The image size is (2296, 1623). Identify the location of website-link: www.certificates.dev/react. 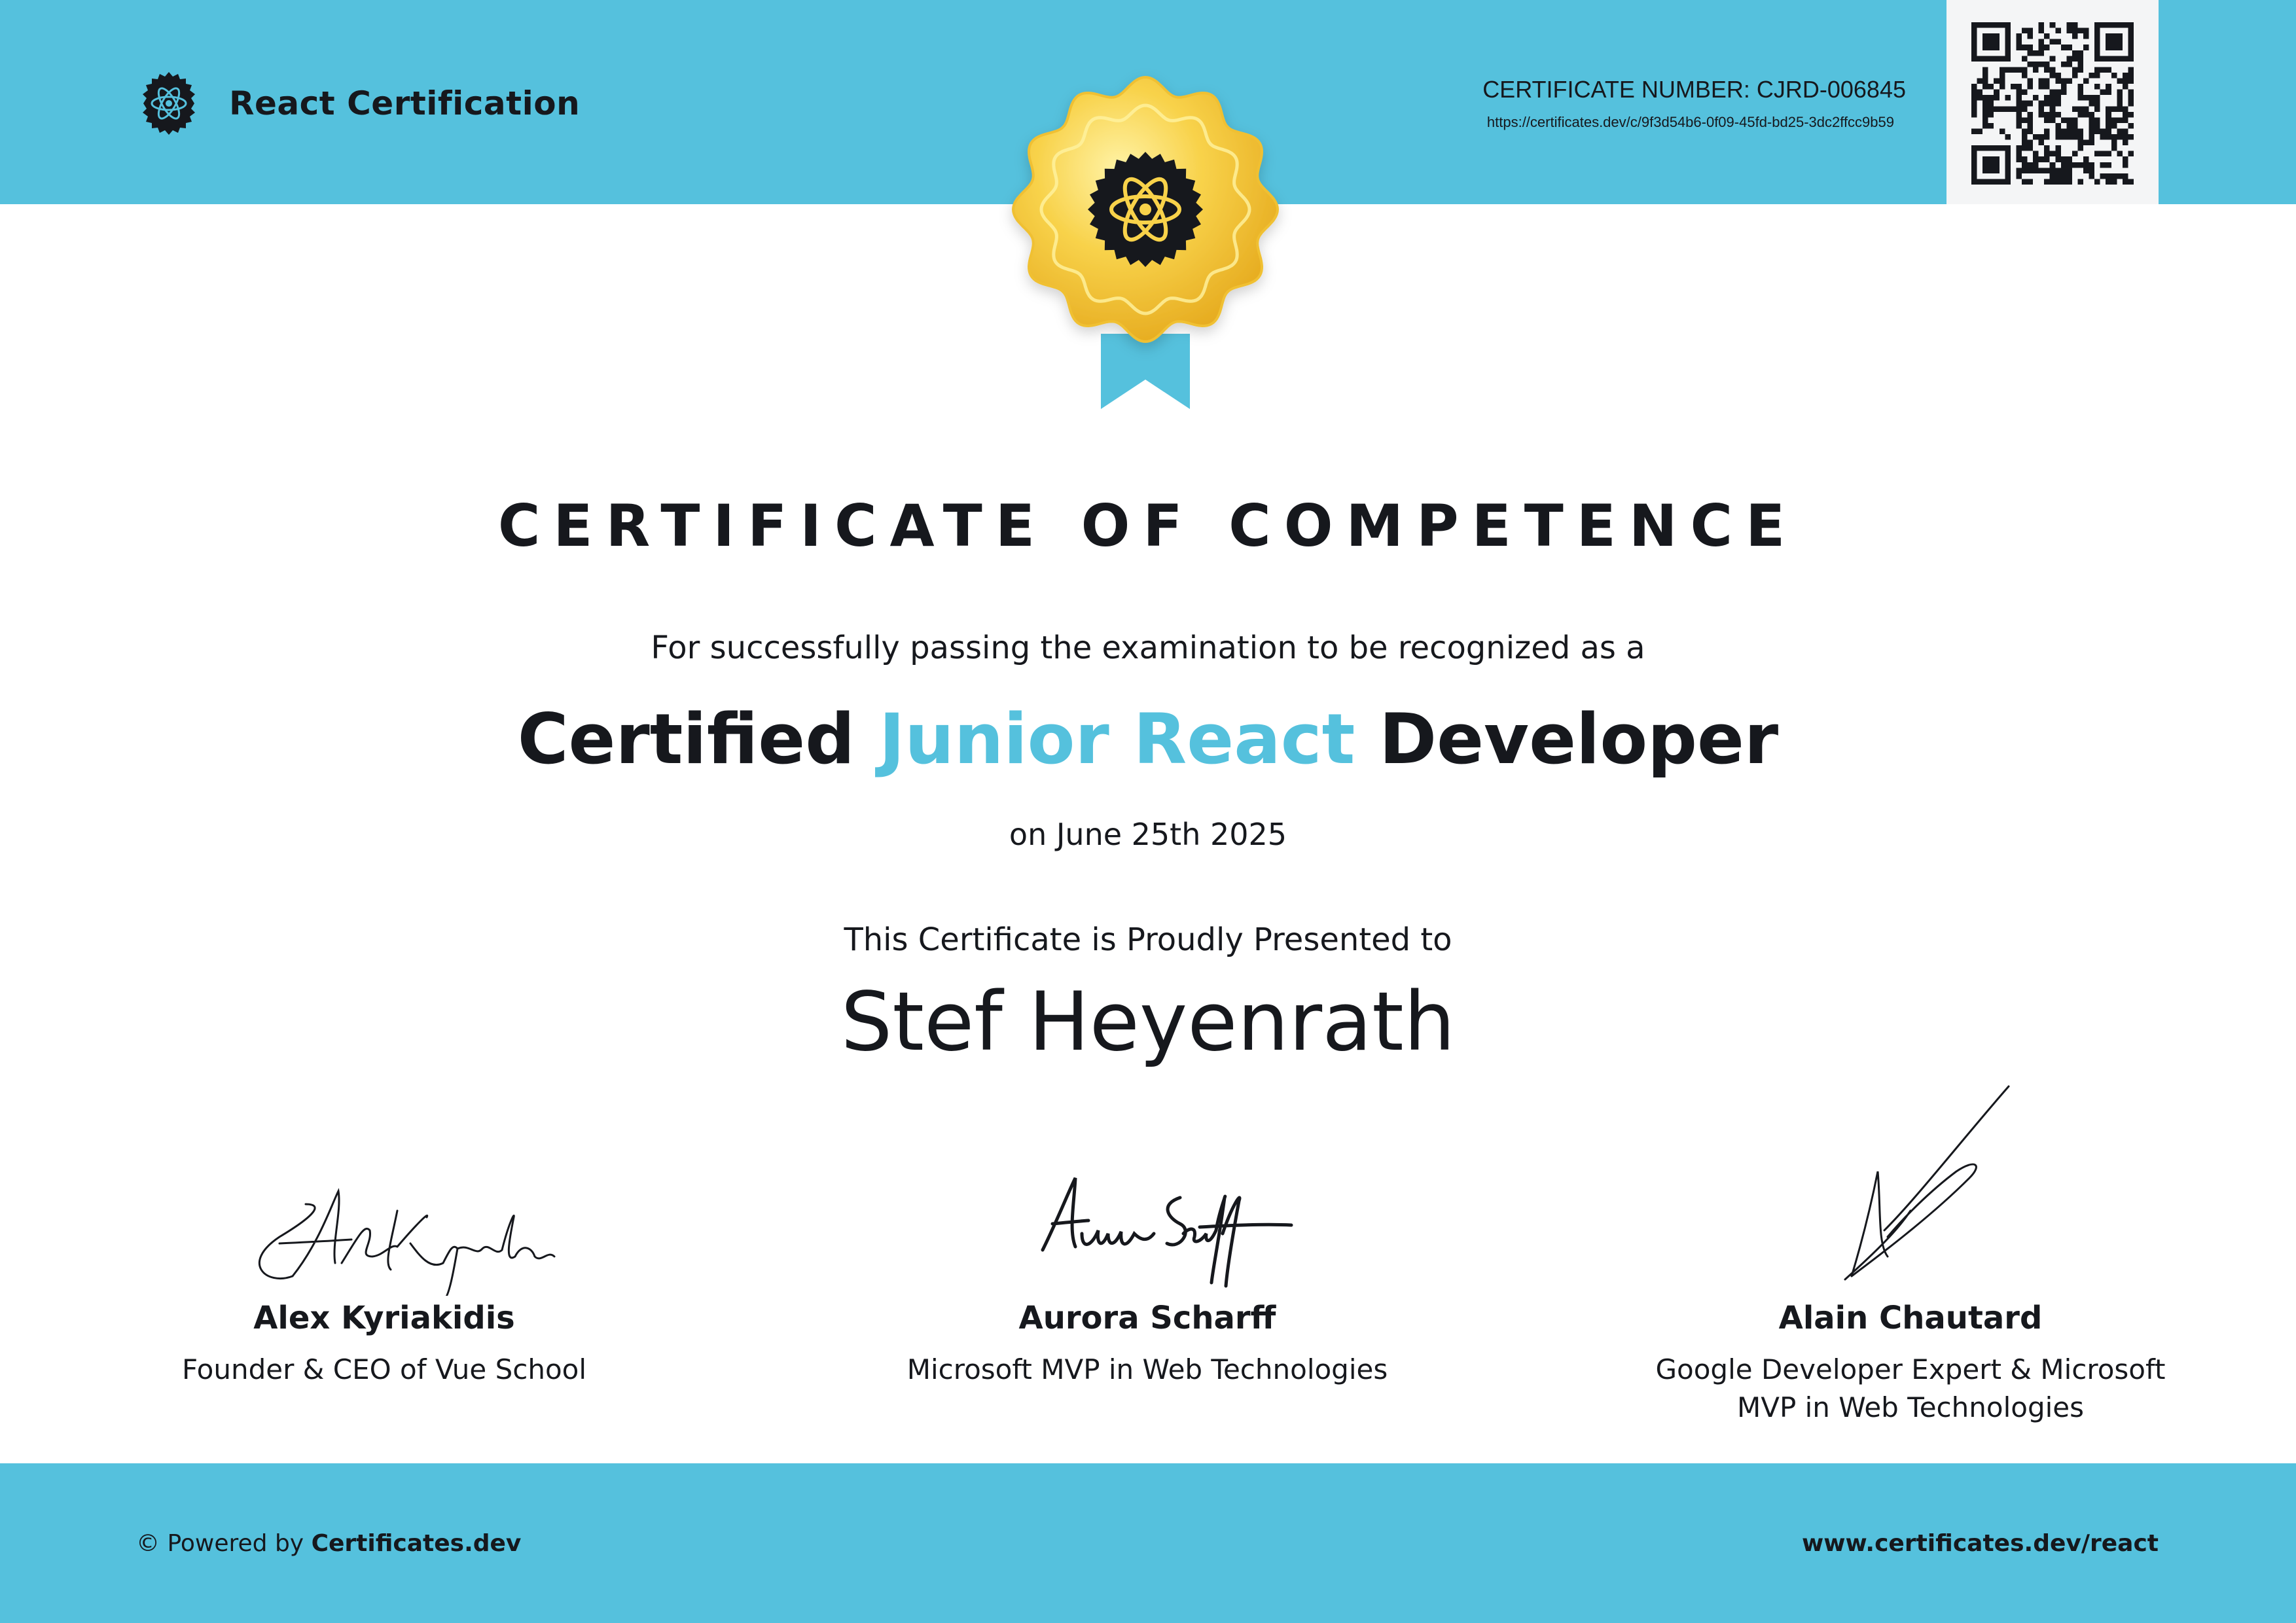
(1981, 1543).